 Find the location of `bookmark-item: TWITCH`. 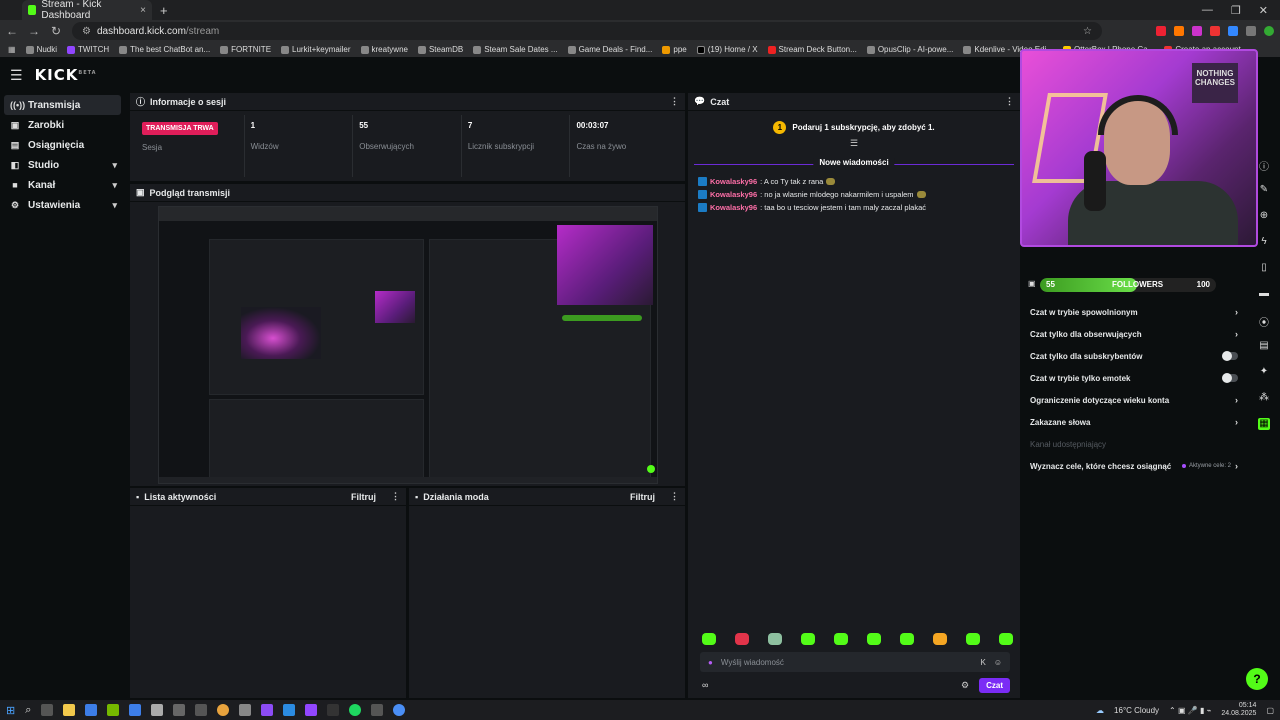

bookmark-item: TWITCH is located at coordinates (88, 49).